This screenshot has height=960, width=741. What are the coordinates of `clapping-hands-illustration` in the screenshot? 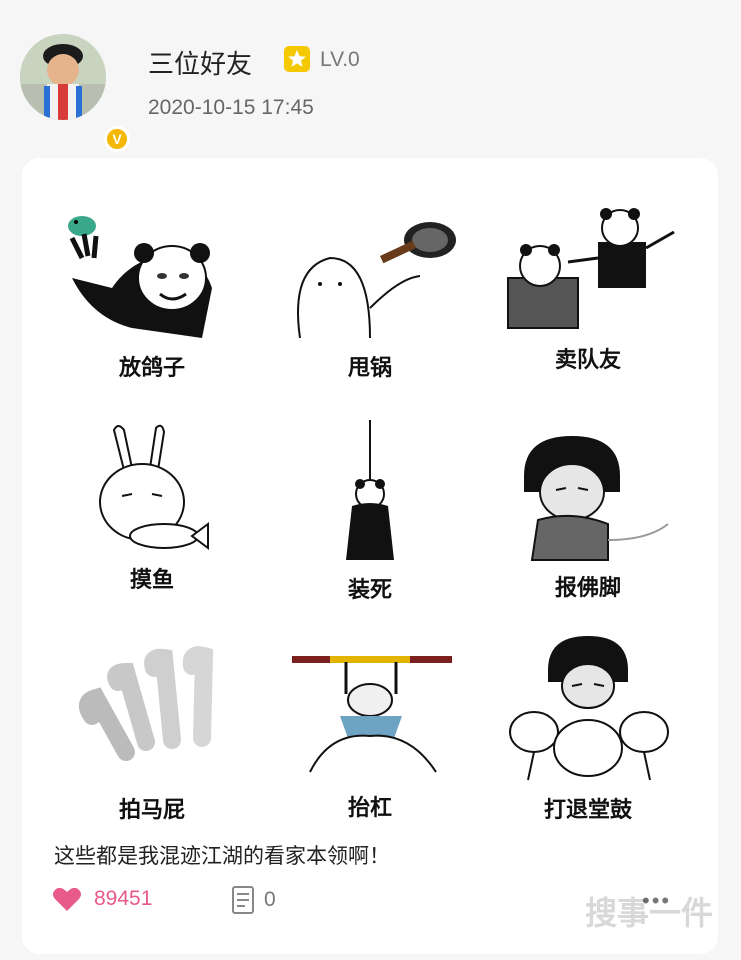 It's located at (146, 703).